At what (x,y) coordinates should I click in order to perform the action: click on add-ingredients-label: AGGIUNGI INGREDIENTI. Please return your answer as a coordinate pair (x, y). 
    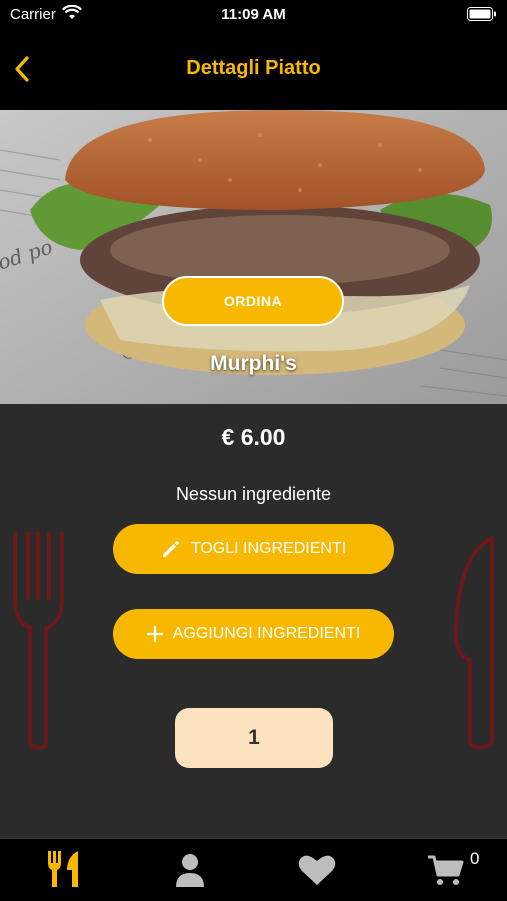
    Looking at the image, I should click on (266, 633).